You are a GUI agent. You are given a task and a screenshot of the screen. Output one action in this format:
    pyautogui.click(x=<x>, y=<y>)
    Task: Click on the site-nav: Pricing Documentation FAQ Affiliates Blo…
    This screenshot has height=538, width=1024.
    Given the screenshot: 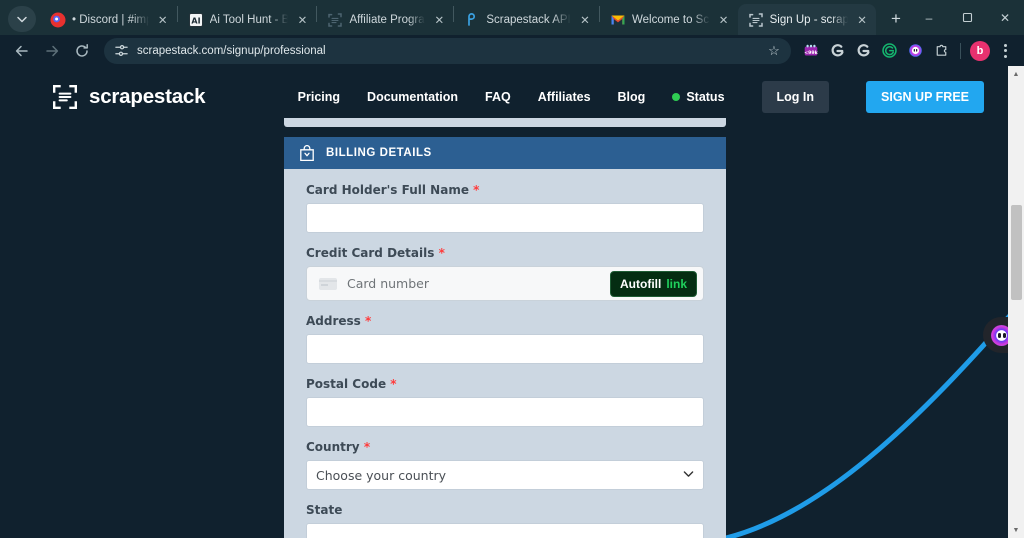 What is the action you would take?
    pyautogui.click(x=641, y=97)
    